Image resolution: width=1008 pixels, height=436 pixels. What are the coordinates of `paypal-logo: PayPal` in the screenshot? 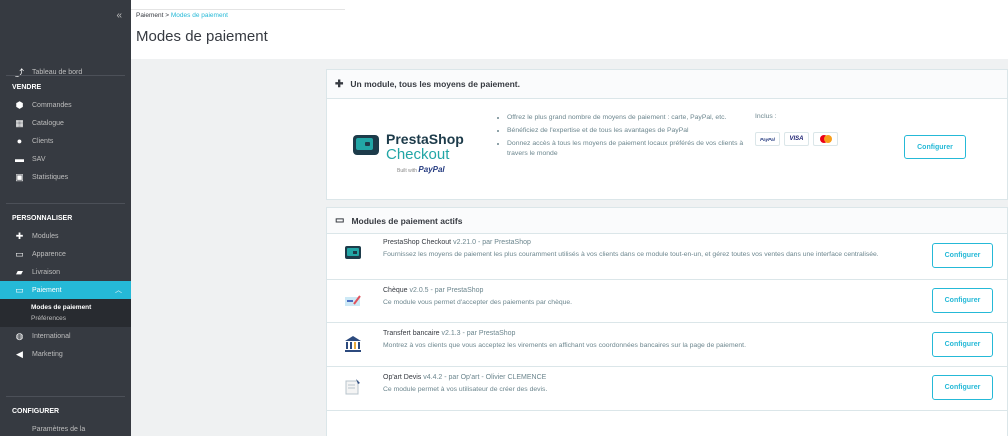 It's located at (767, 139).